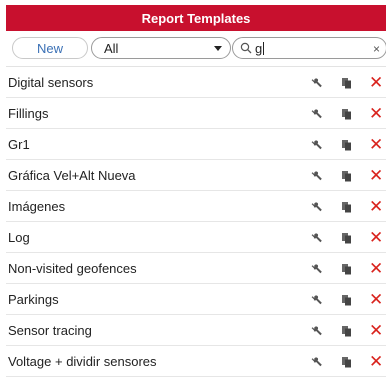  I want to click on list-item: Digital sensors ✕, so click(196, 83).